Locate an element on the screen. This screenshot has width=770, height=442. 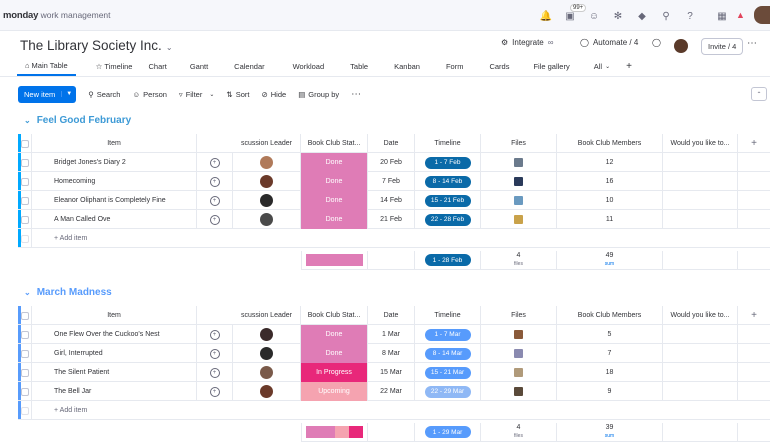
item-name: Eleanor Oliphant is Completely Fine is located at coordinates (110, 200).